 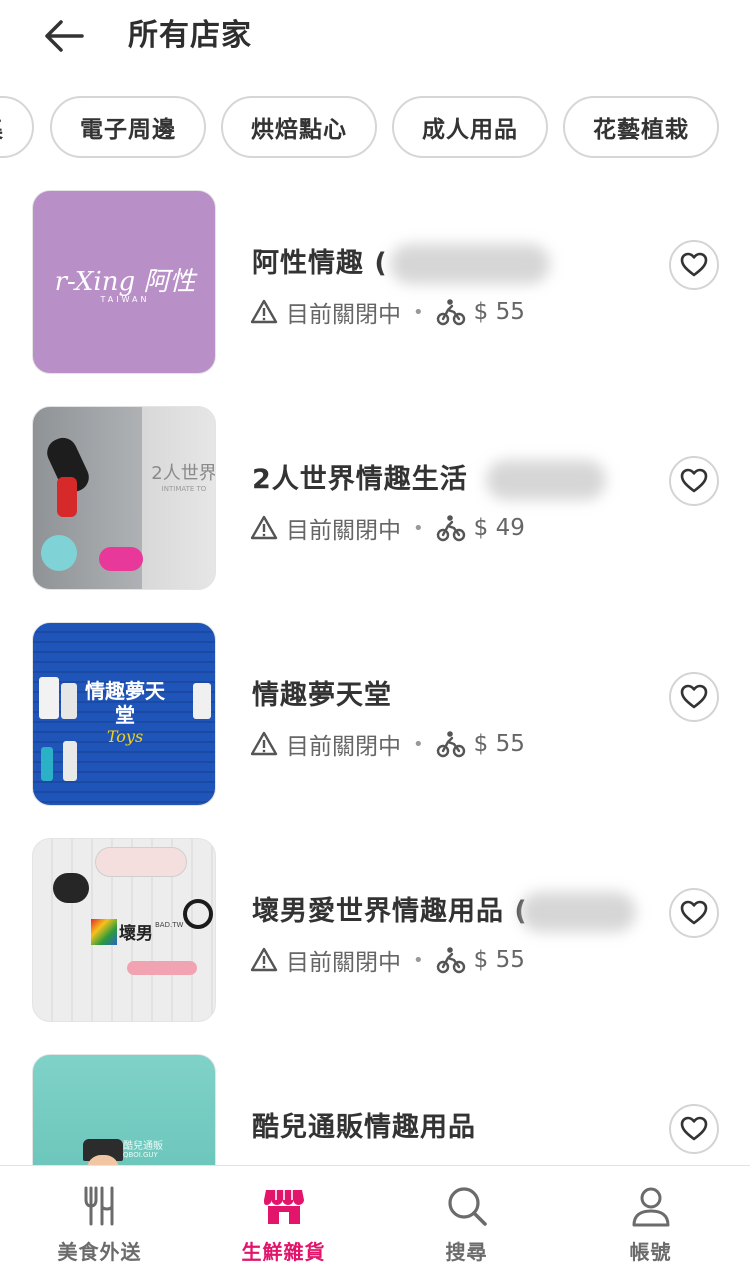 I want to click on nav-grocery: 生鮮雜貨, so click(x=283, y=1225).